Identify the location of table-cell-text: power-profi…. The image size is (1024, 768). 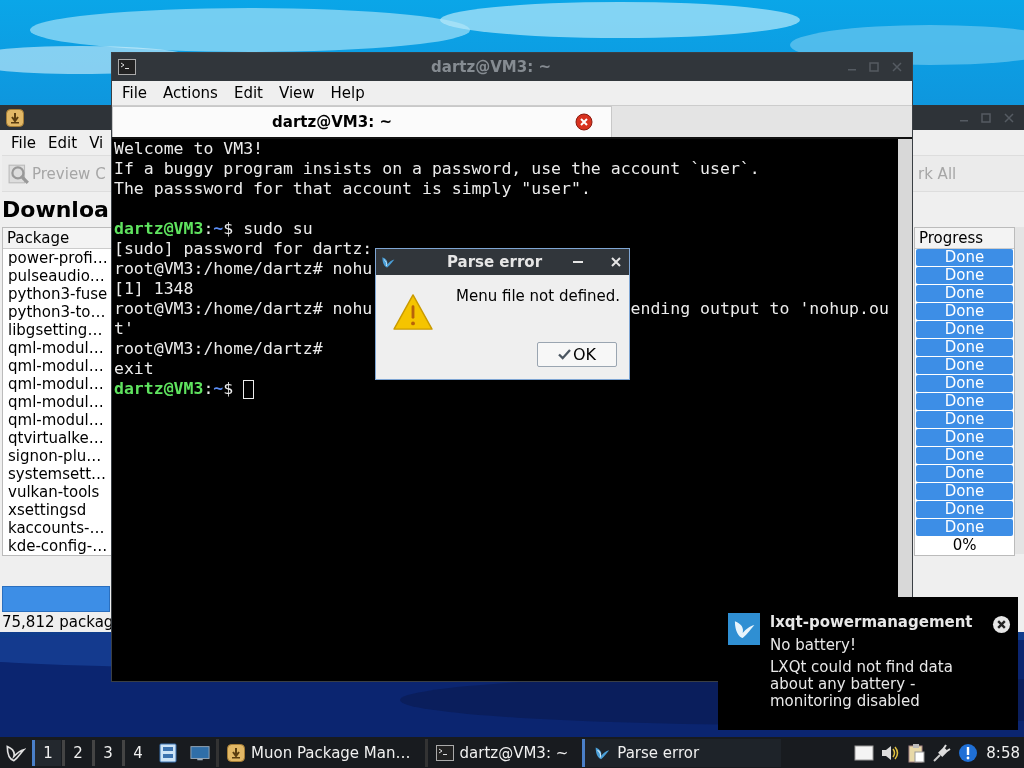
(58, 258).